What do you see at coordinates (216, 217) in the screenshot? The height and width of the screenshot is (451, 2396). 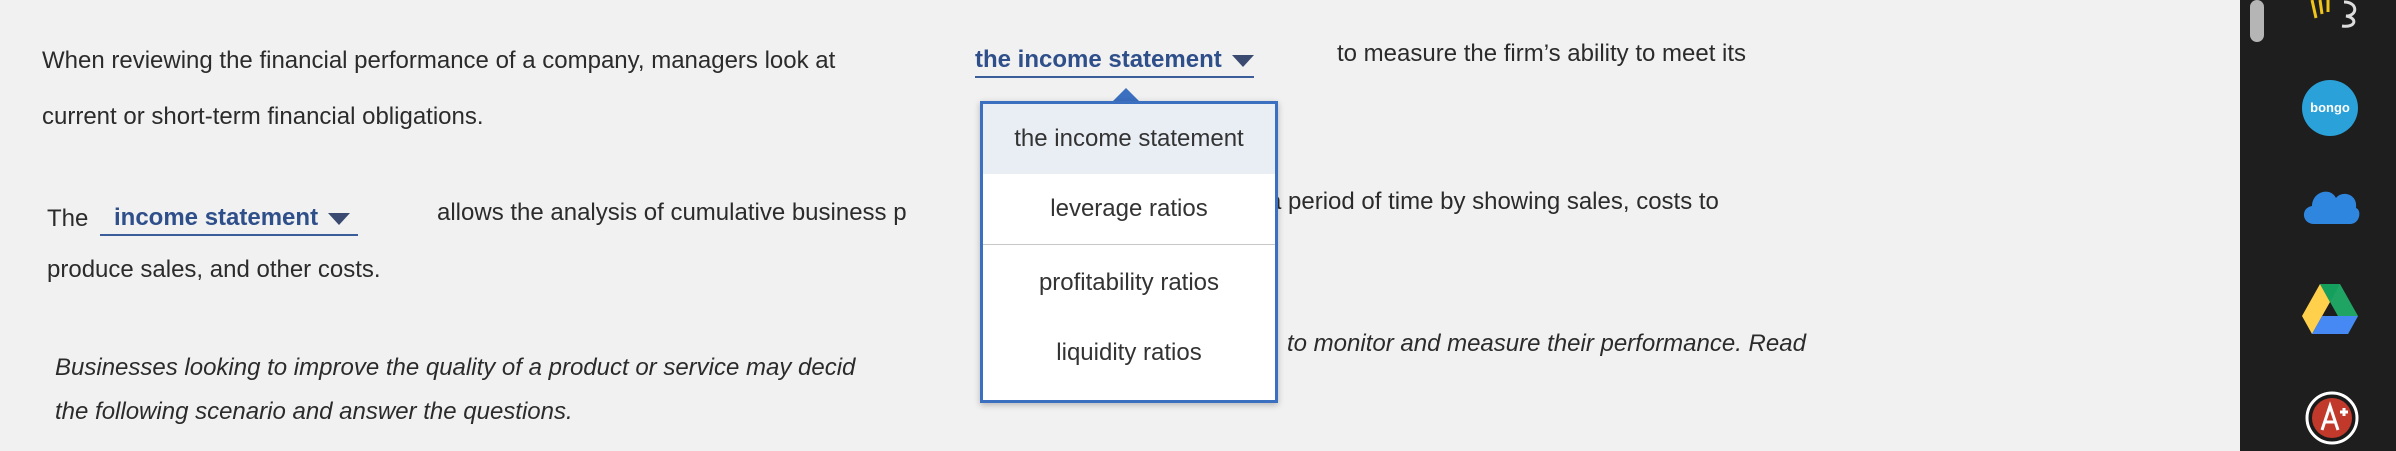 I see `paragraph2-dropdown-value: income statement` at bounding box center [216, 217].